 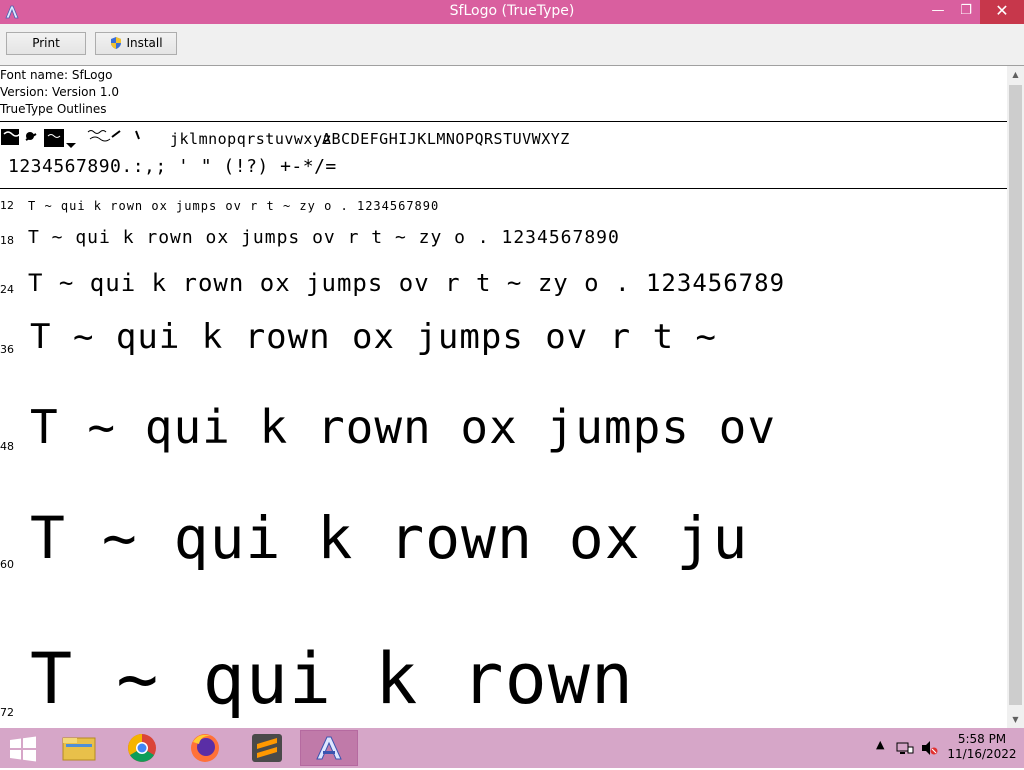 What do you see at coordinates (446, 139) in the screenshot?
I see `glyph-uppercase: ABCDEFGHIJKLMNOPQRSTUVWXYZ` at bounding box center [446, 139].